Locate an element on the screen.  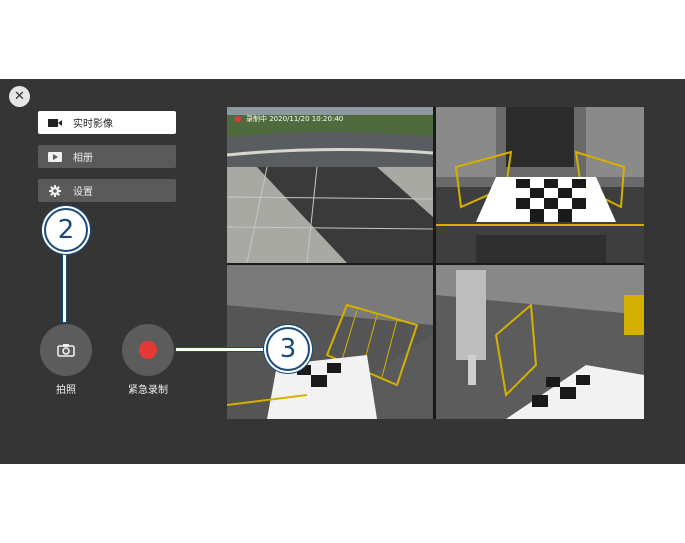
record-button-label: 紧急录制 is located at coordinates (148, 390).